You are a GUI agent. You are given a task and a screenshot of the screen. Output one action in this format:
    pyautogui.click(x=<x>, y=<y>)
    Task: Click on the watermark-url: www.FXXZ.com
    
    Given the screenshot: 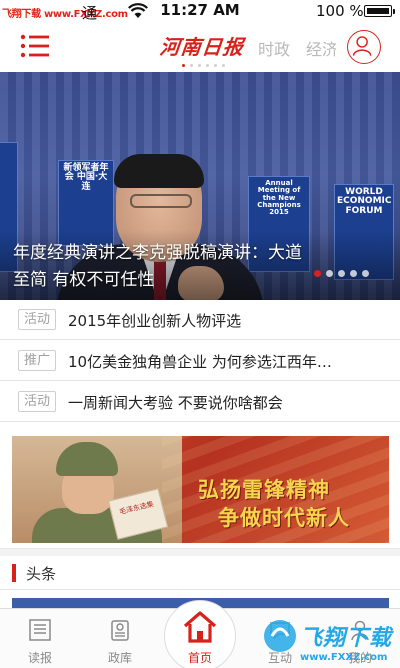 What is the action you would take?
    pyautogui.click(x=344, y=657)
    